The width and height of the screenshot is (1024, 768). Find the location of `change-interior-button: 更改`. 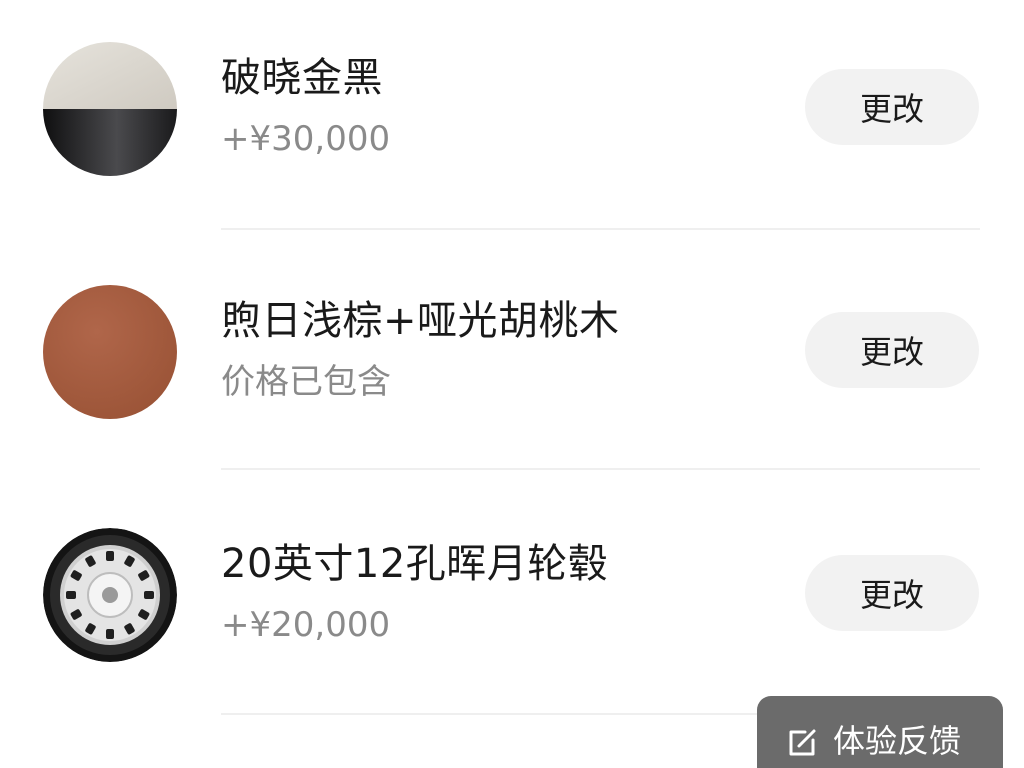

change-interior-button: 更改 is located at coordinates (892, 350).